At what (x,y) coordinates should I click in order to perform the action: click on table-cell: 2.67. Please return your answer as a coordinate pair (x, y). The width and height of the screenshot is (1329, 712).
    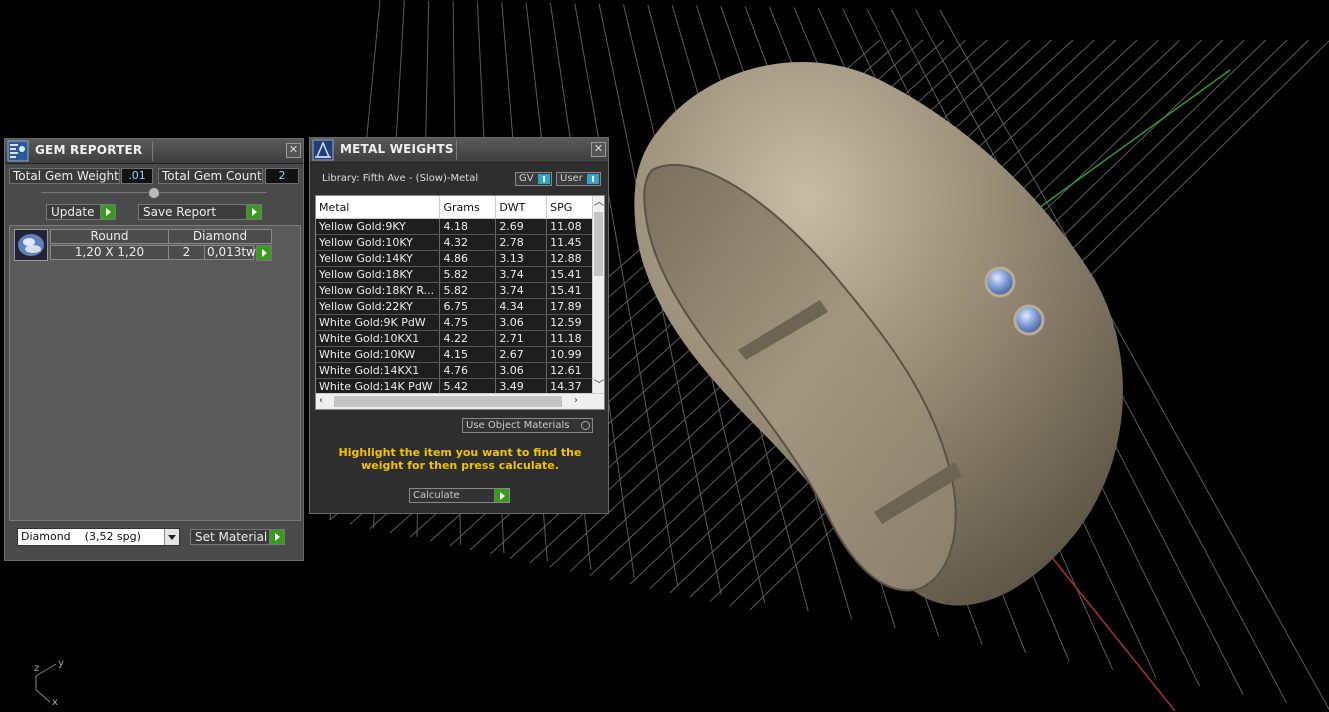
    Looking at the image, I should click on (521, 354).